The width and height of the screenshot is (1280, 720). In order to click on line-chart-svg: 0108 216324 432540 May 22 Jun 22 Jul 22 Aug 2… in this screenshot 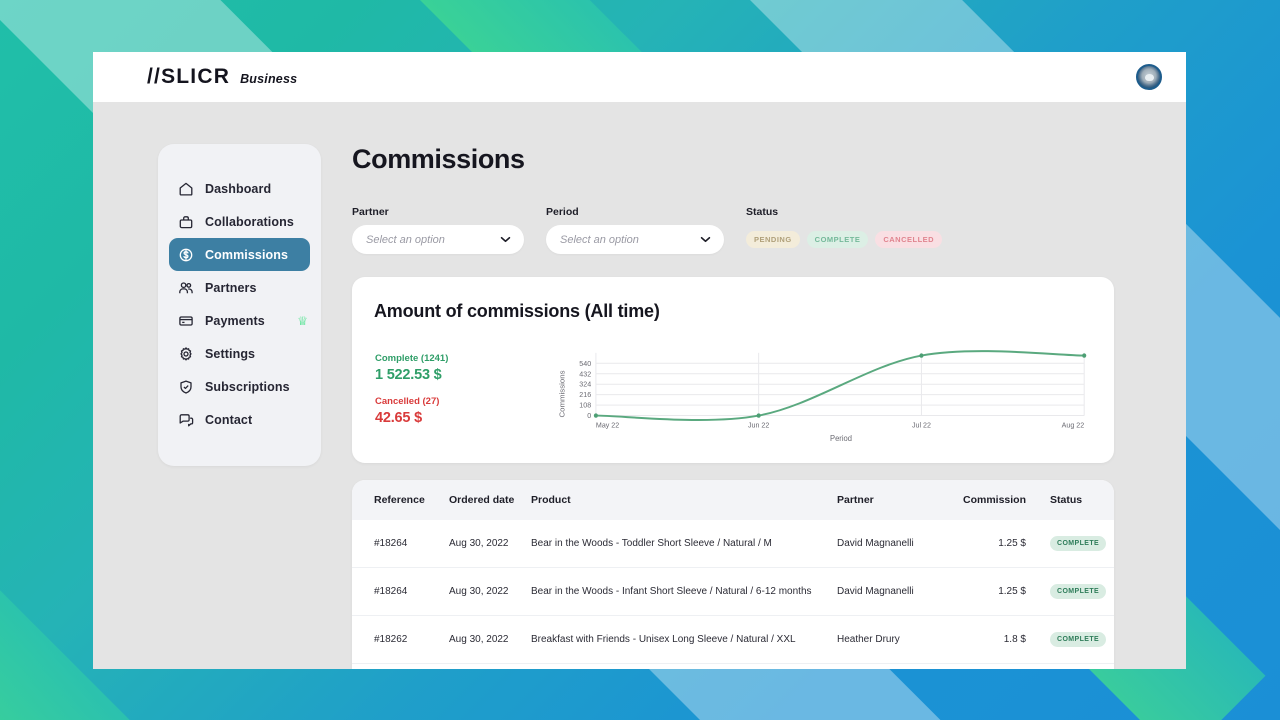, I will do `click(822, 396)`.